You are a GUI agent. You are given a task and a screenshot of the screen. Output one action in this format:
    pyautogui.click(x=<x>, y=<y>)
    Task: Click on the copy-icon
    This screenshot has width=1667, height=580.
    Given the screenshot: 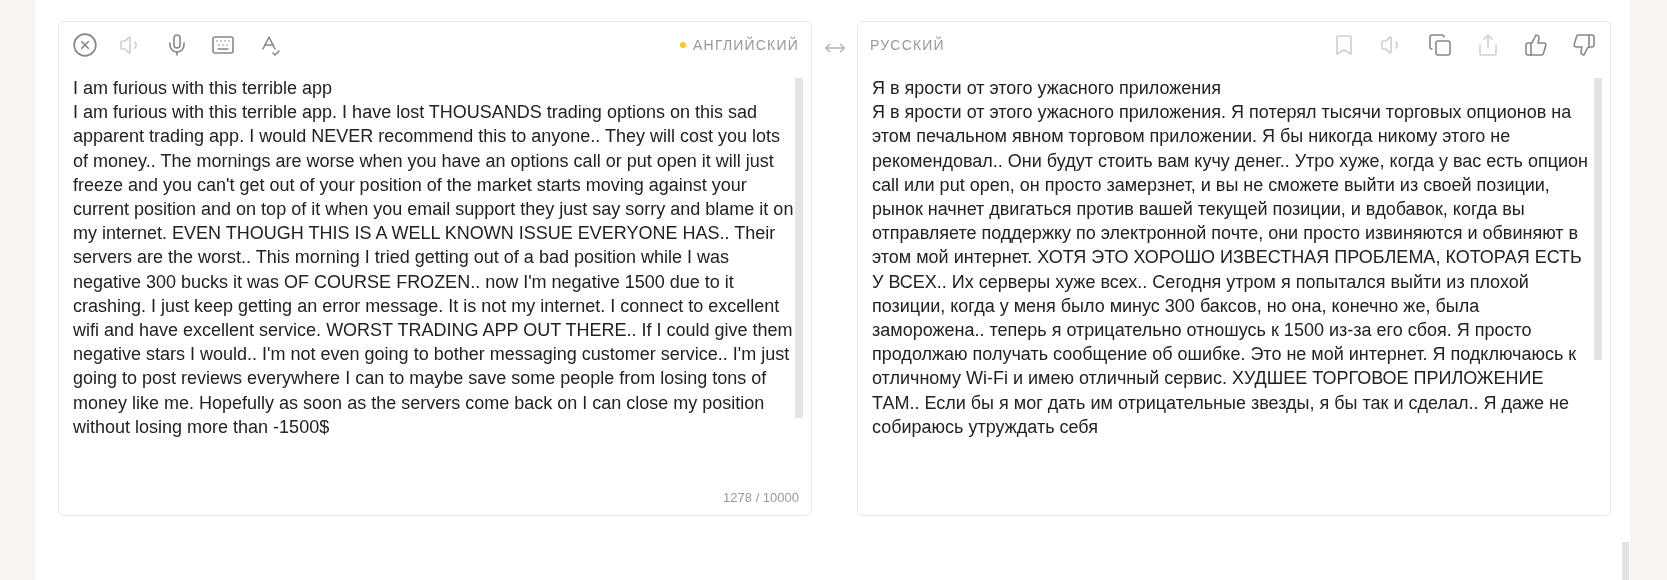 What is the action you would take?
    pyautogui.click(x=1440, y=45)
    